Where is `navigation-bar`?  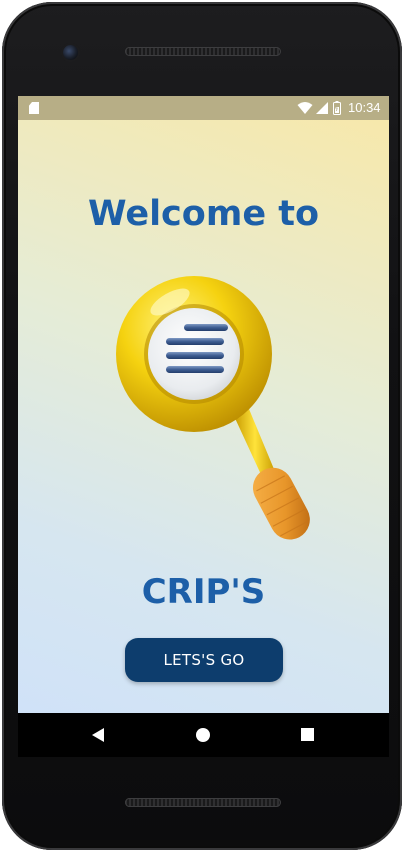 navigation-bar is located at coordinates (203, 735).